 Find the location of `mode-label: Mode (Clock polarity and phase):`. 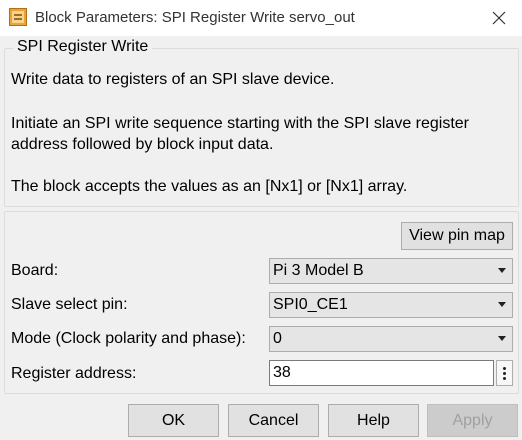

mode-label: Mode (Clock polarity and phase): is located at coordinates (128, 338).